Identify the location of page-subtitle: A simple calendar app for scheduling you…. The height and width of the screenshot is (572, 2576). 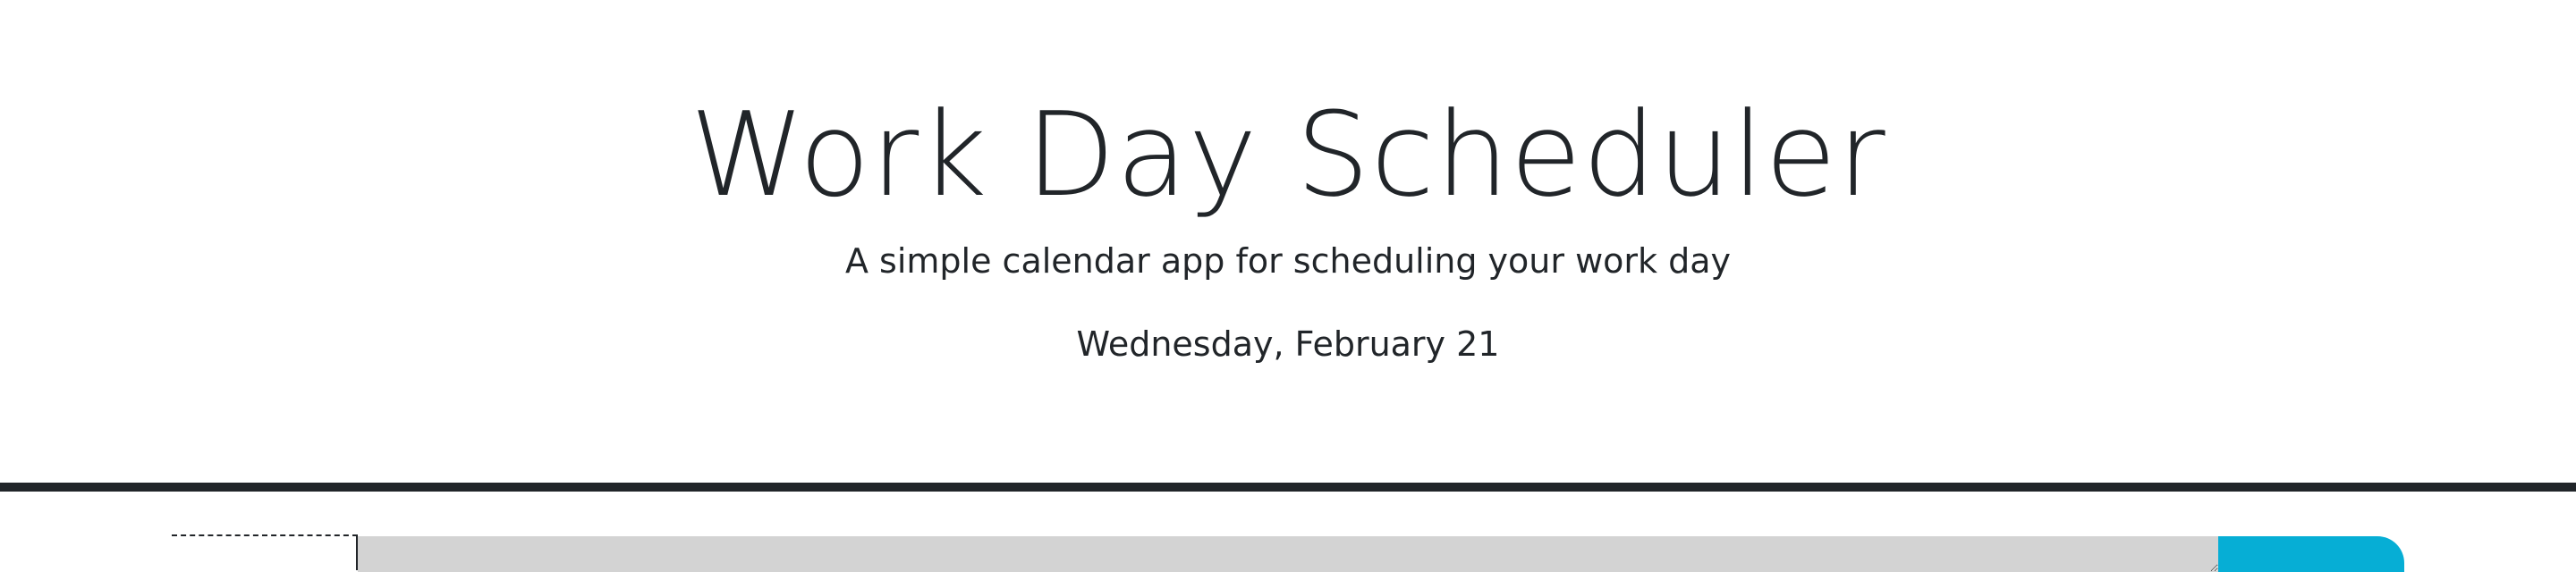
(1288, 261).